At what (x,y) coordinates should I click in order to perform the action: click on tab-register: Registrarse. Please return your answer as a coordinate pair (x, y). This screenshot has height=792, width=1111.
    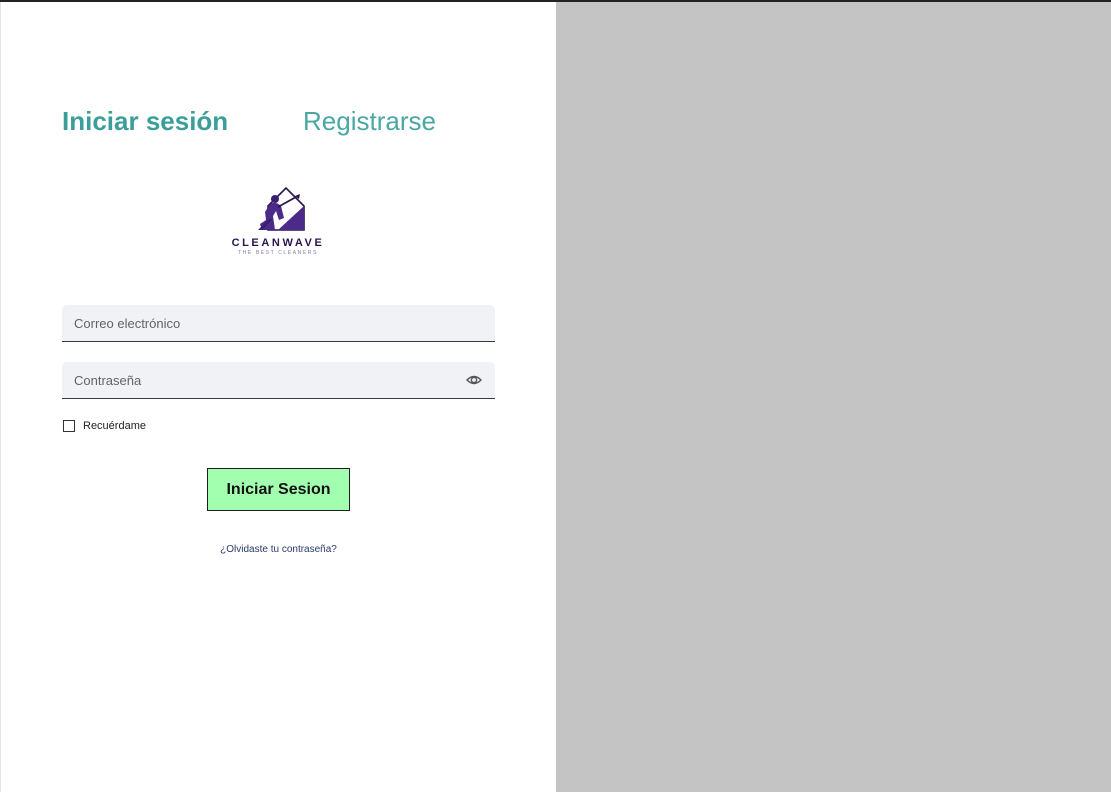
    Looking at the image, I should click on (369, 121).